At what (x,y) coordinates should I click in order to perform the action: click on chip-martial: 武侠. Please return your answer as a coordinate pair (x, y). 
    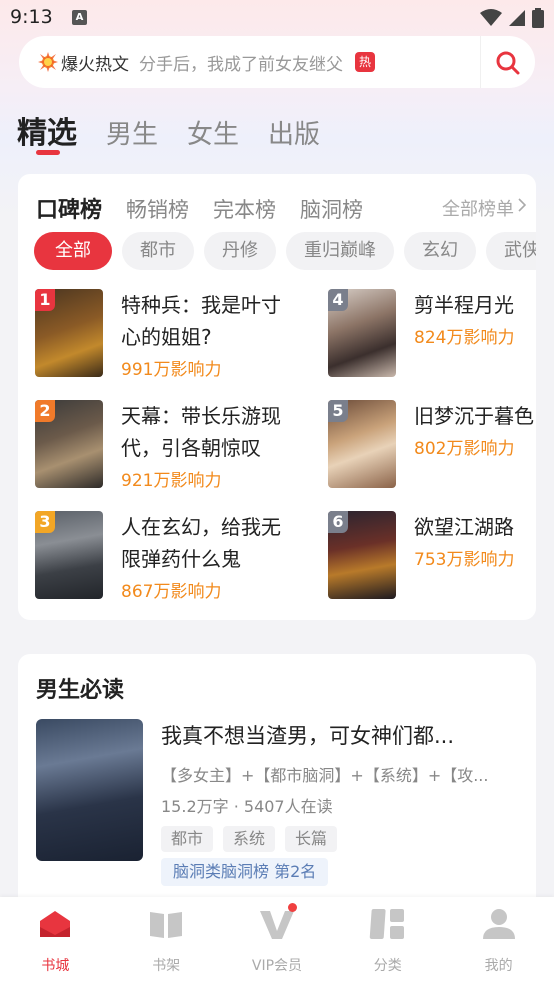
    Looking at the image, I should click on (511, 251).